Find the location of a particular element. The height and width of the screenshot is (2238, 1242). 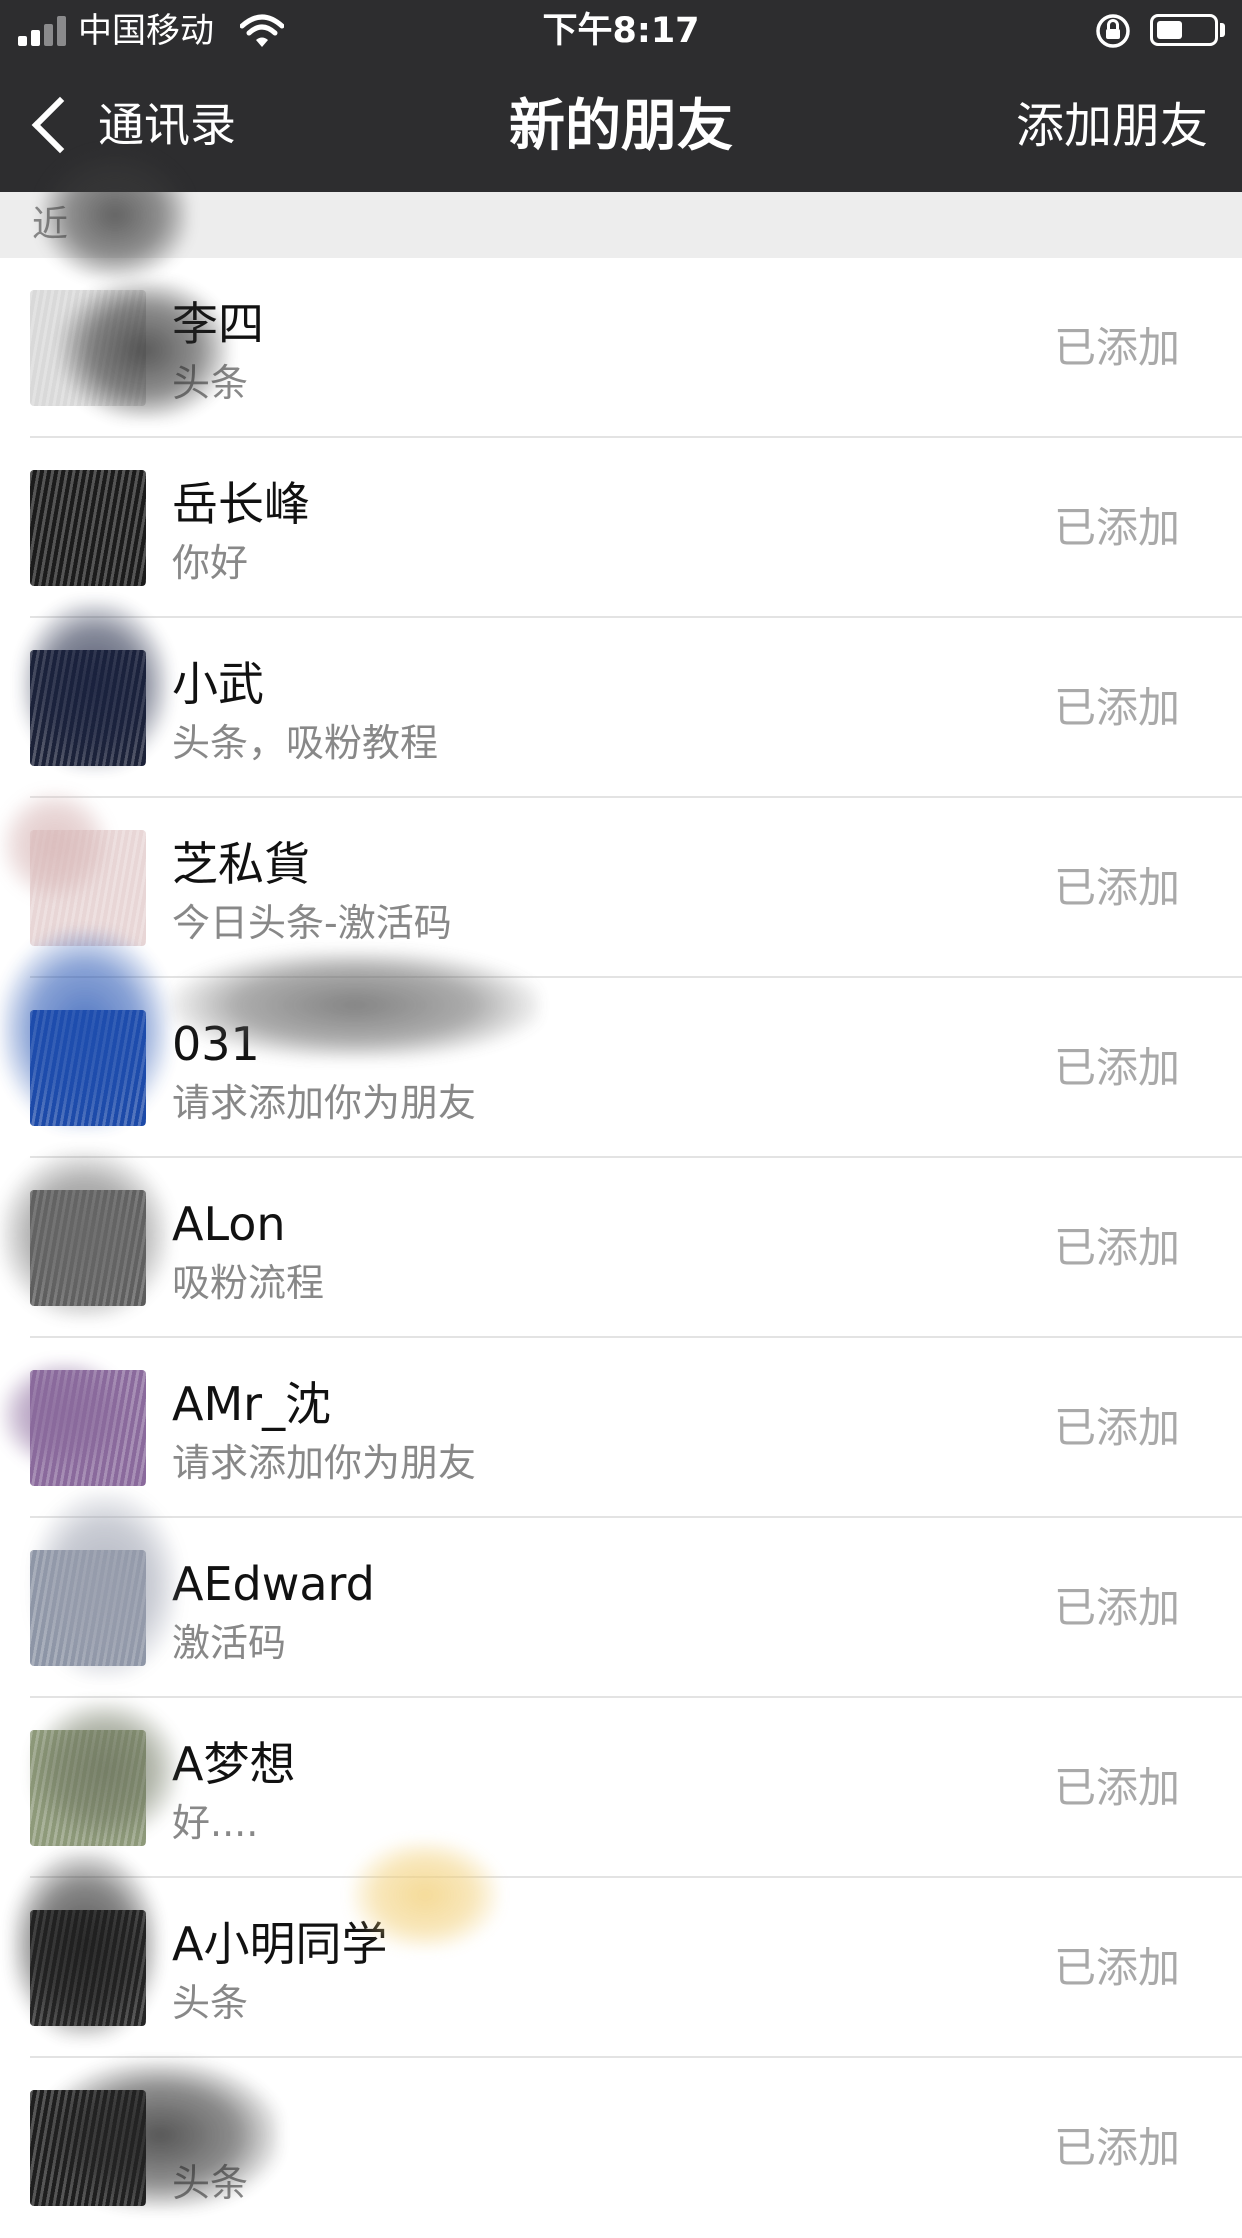

add-friend-button: 添加朋友 is located at coordinates (1112, 126).